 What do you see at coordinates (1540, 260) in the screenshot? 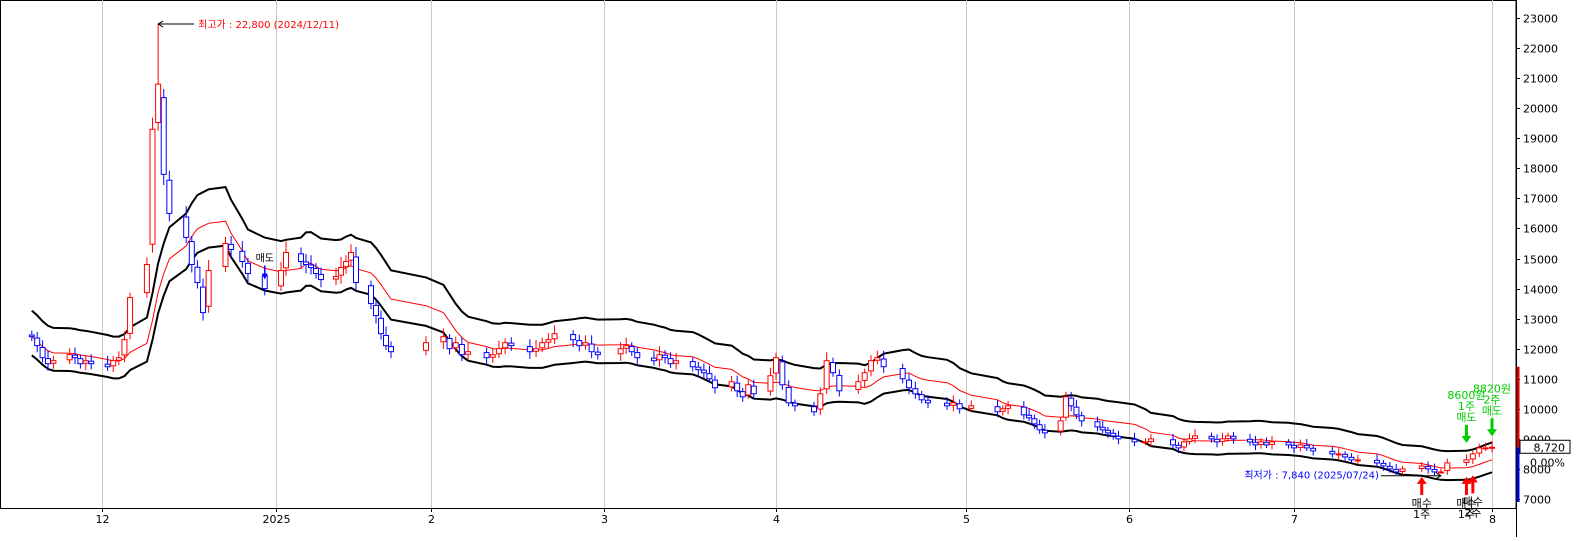
I see `y-tick-label: 15000` at bounding box center [1540, 260].